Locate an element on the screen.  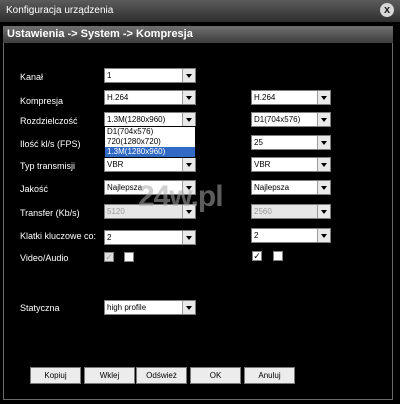
kopiuj-button: Kopiuj is located at coordinates (55, 375).